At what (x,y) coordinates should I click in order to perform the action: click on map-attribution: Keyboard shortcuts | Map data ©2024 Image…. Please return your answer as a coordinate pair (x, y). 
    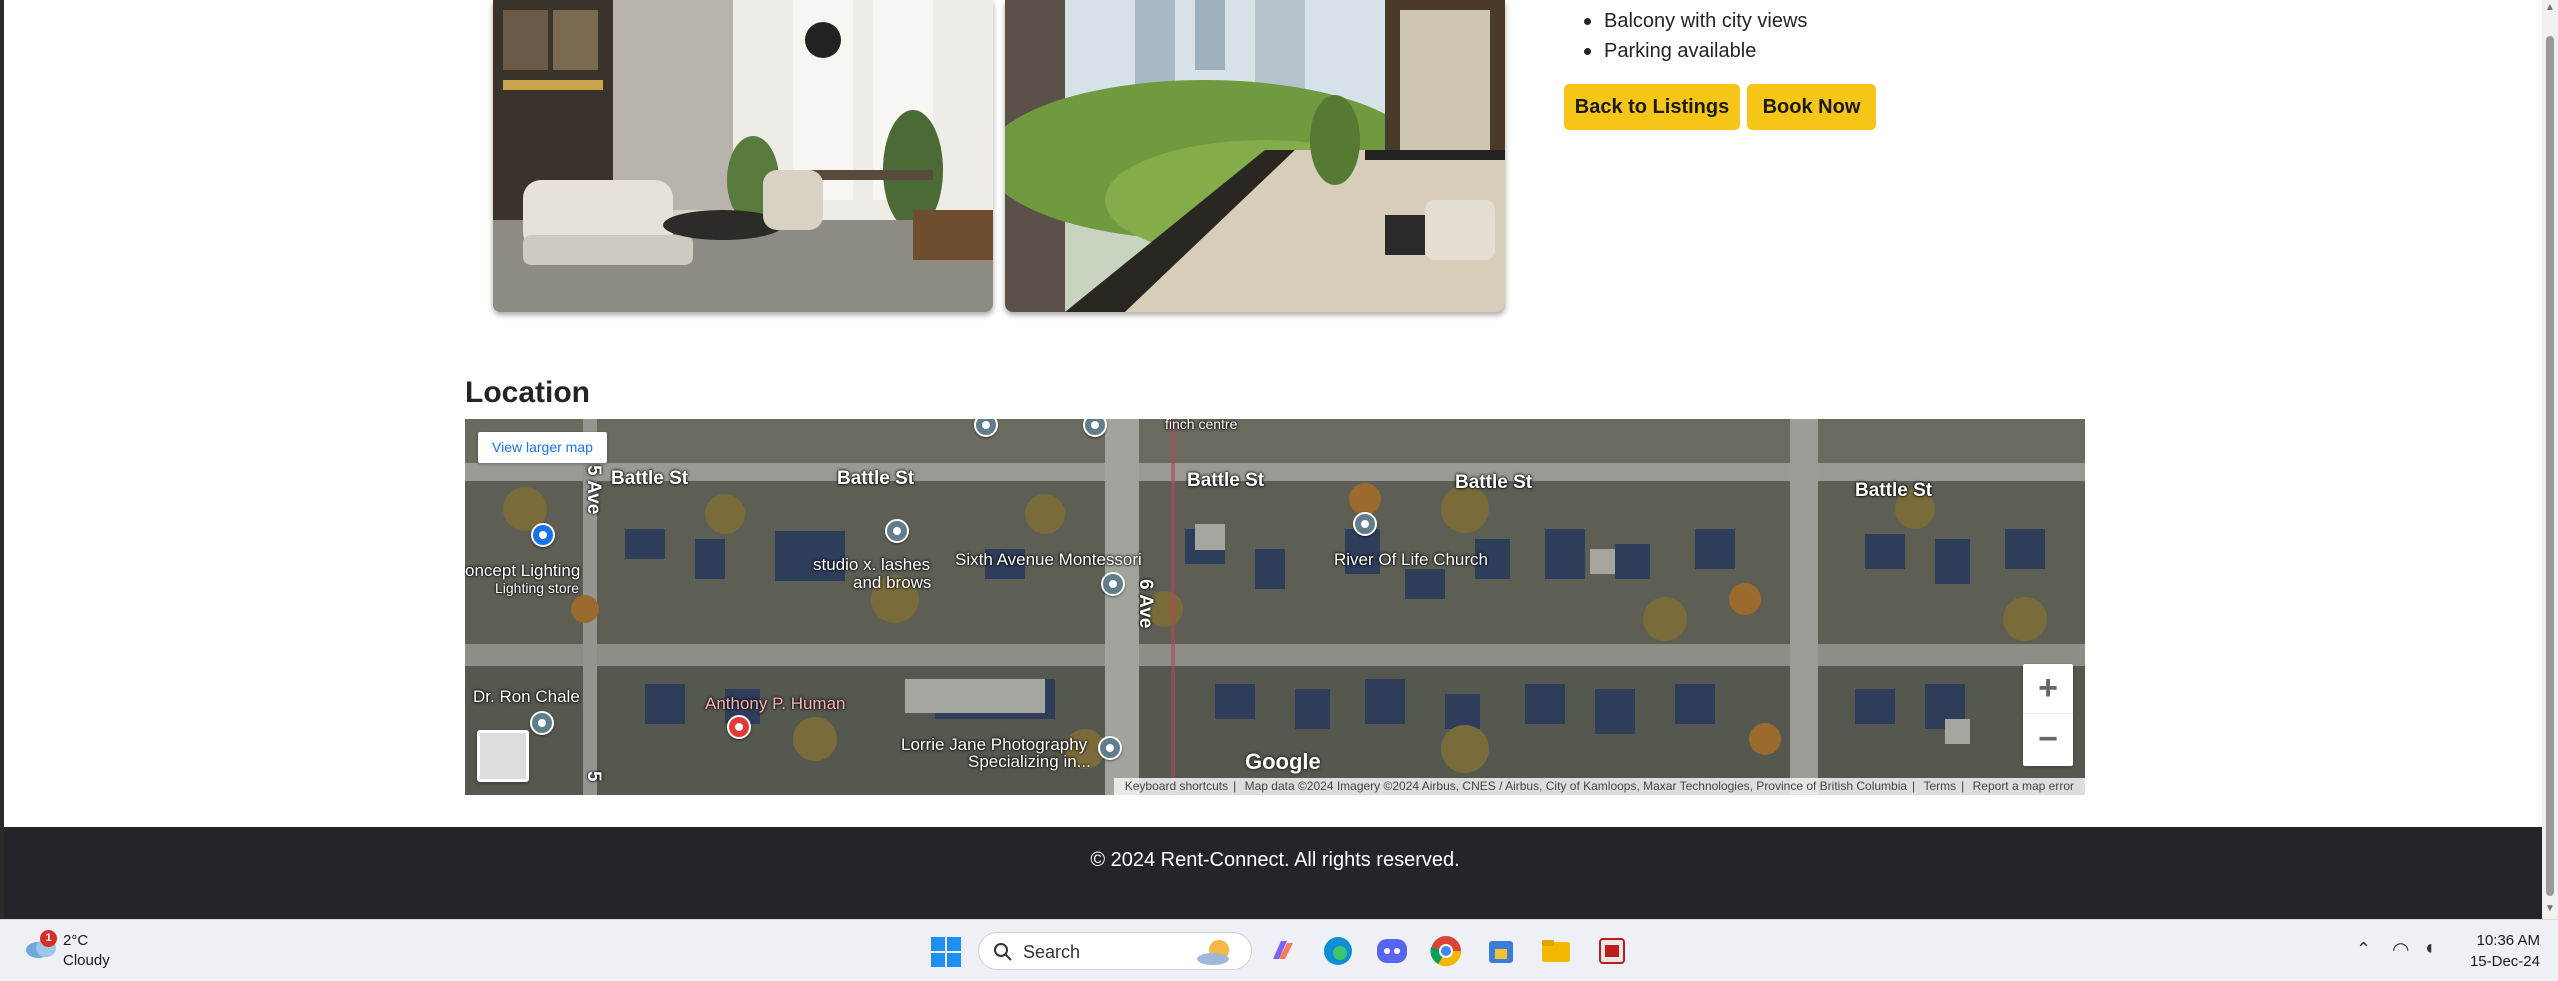
    Looking at the image, I should click on (1599, 786).